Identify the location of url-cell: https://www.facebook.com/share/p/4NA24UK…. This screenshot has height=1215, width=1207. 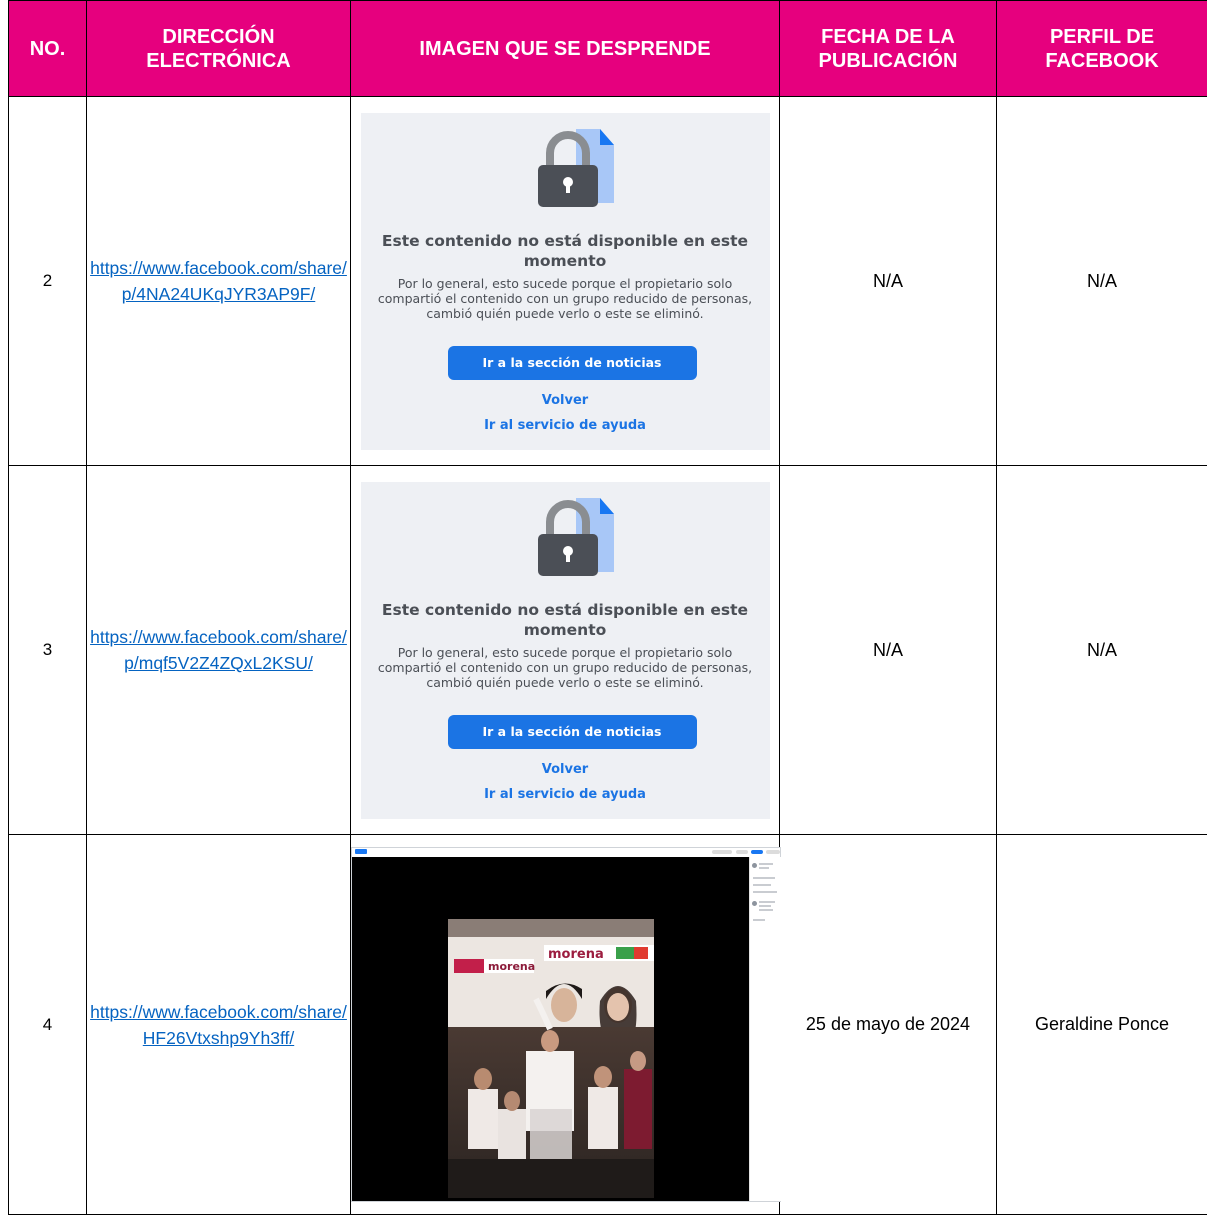
(218, 281).